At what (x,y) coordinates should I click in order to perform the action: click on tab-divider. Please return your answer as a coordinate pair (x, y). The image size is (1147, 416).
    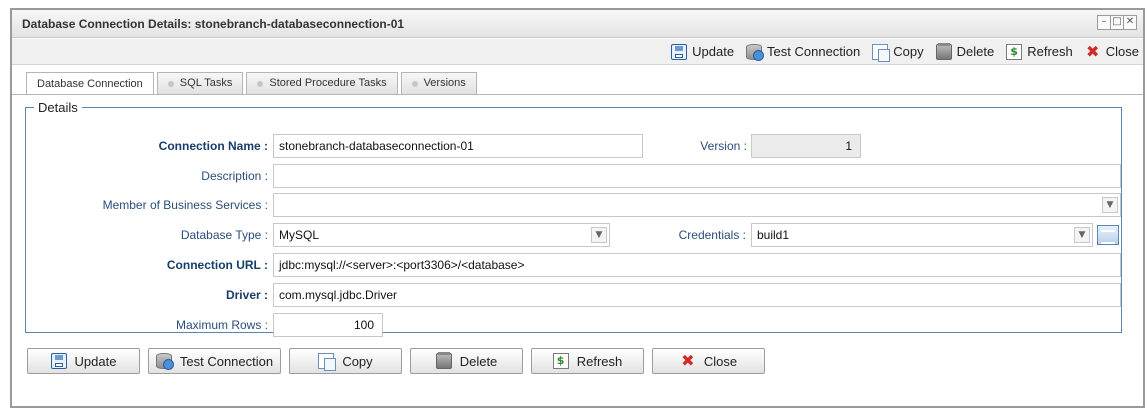
    Looking at the image, I should click on (577, 94).